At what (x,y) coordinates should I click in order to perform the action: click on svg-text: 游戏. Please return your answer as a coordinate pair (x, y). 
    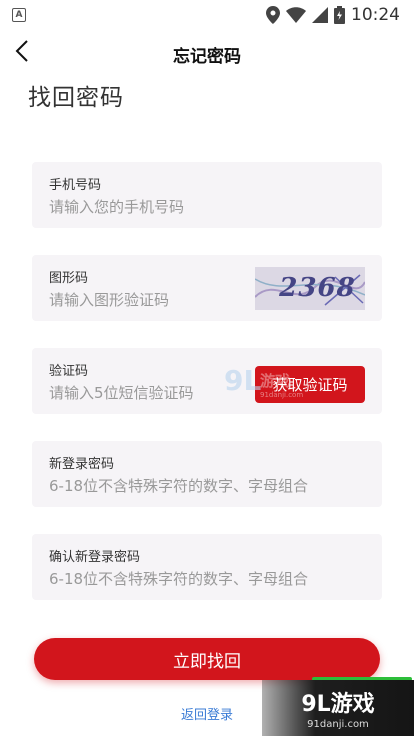
    Looking at the image, I should click on (275, 381).